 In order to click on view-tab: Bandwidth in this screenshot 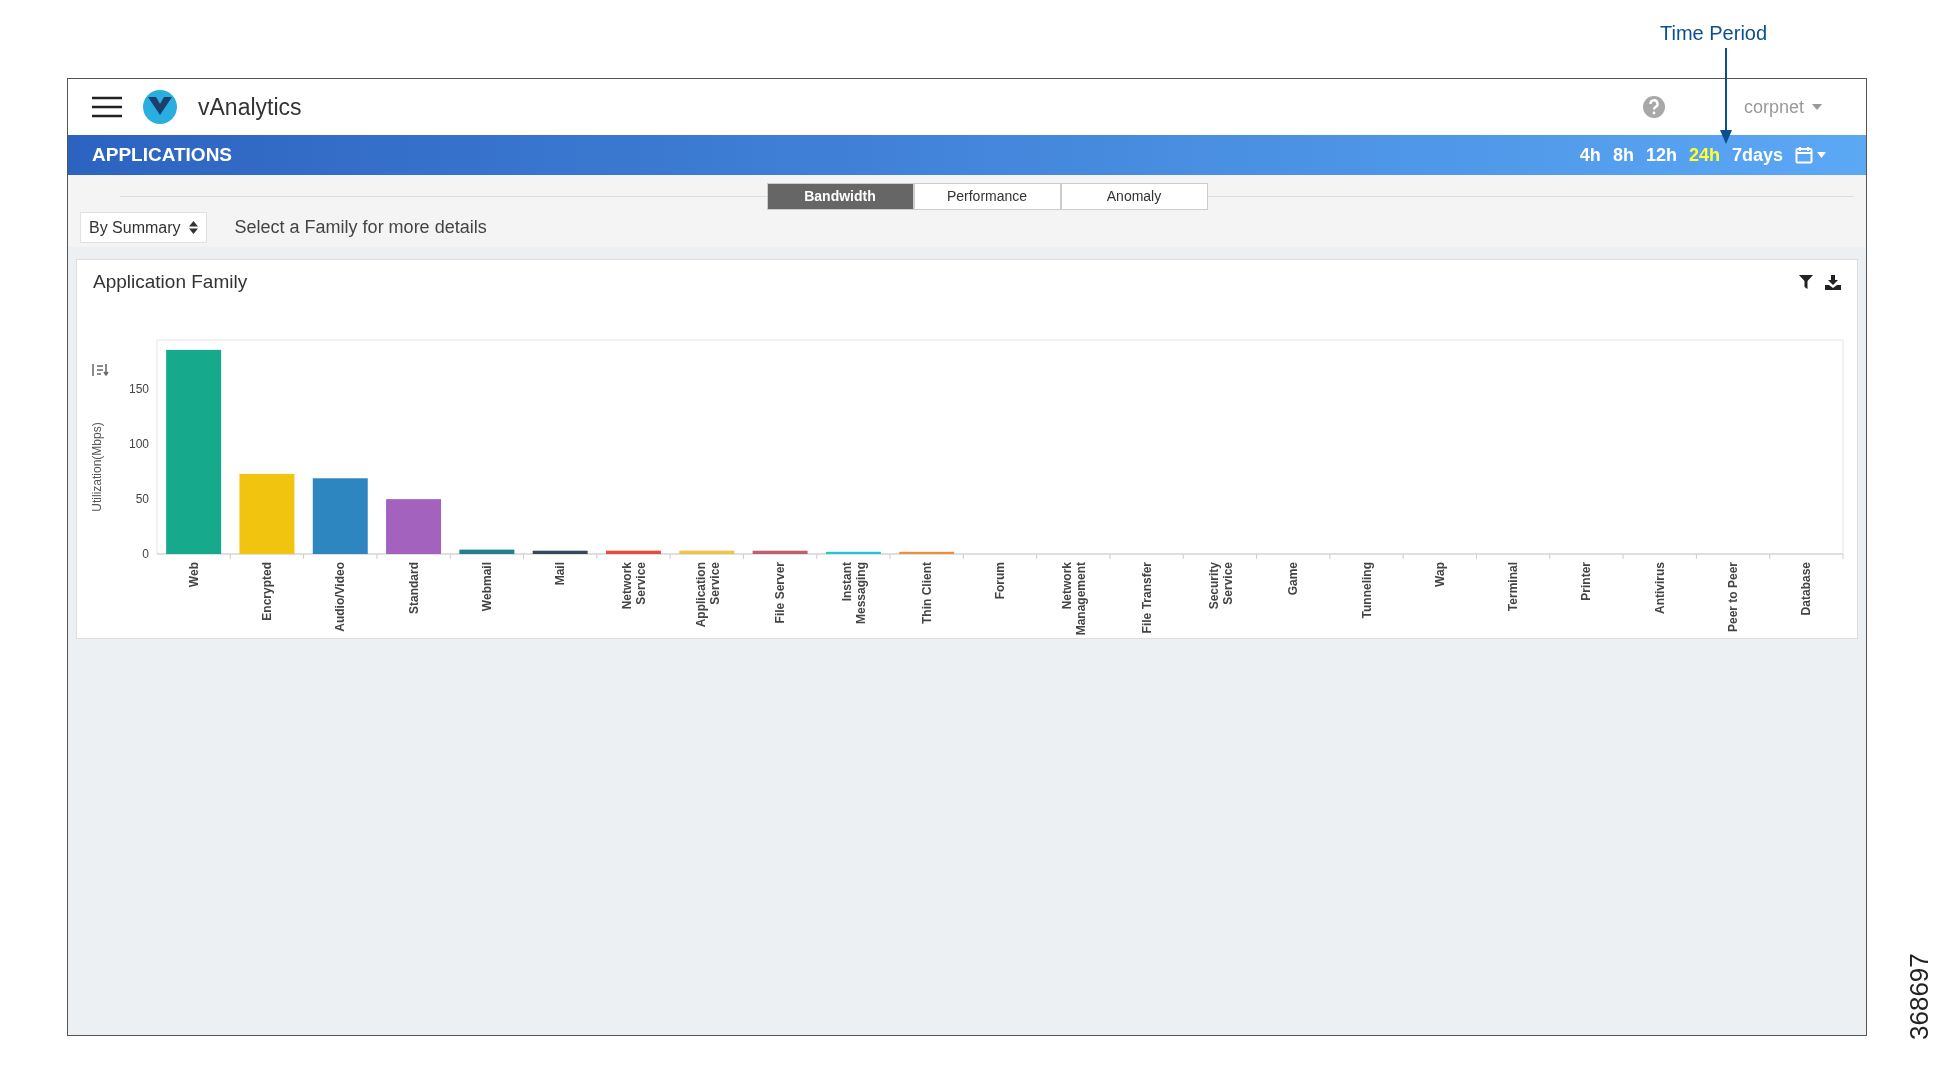, I will do `click(840, 196)`.